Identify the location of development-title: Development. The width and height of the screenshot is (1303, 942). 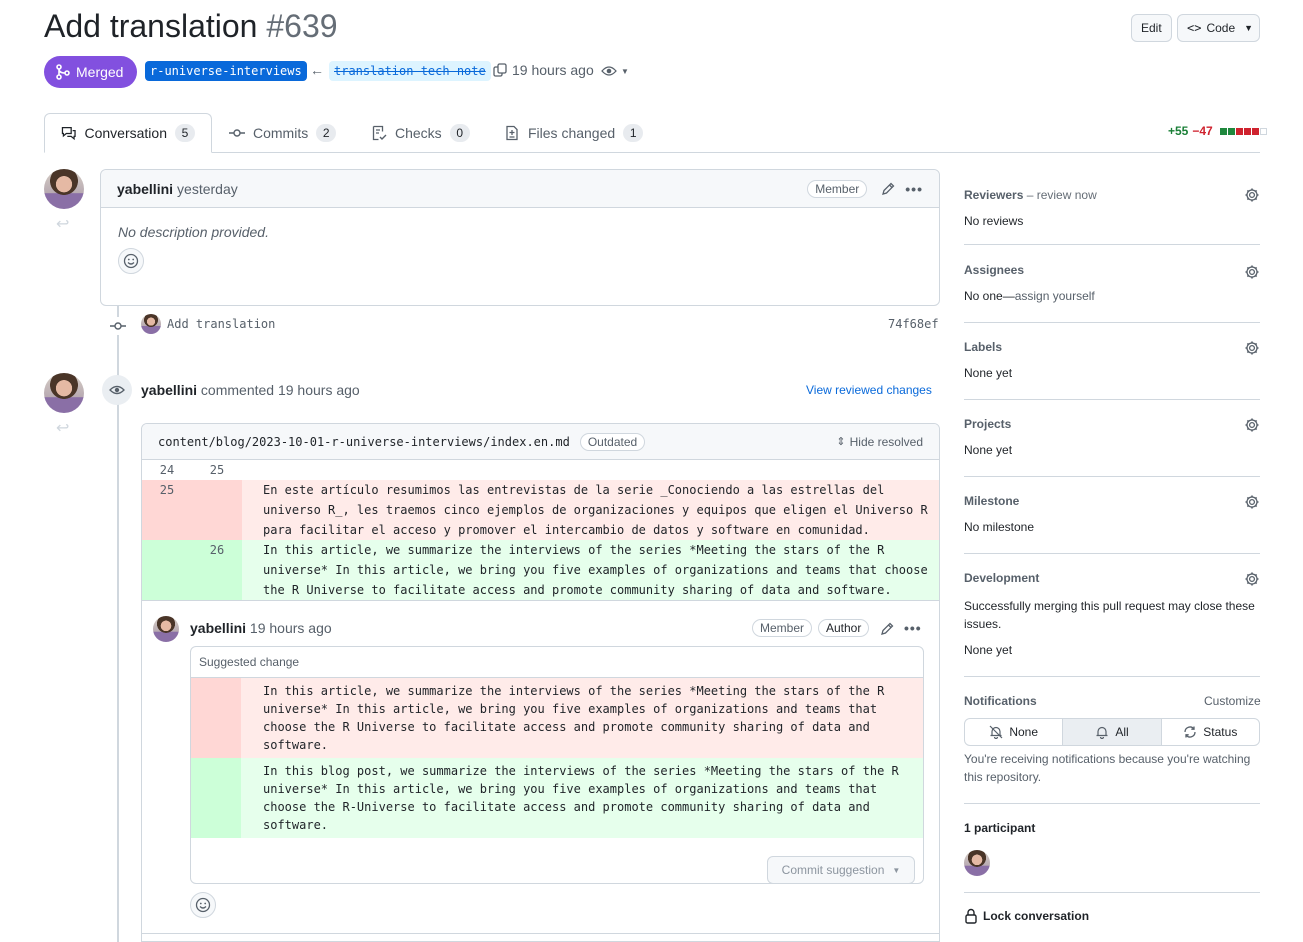
(1112, 578).